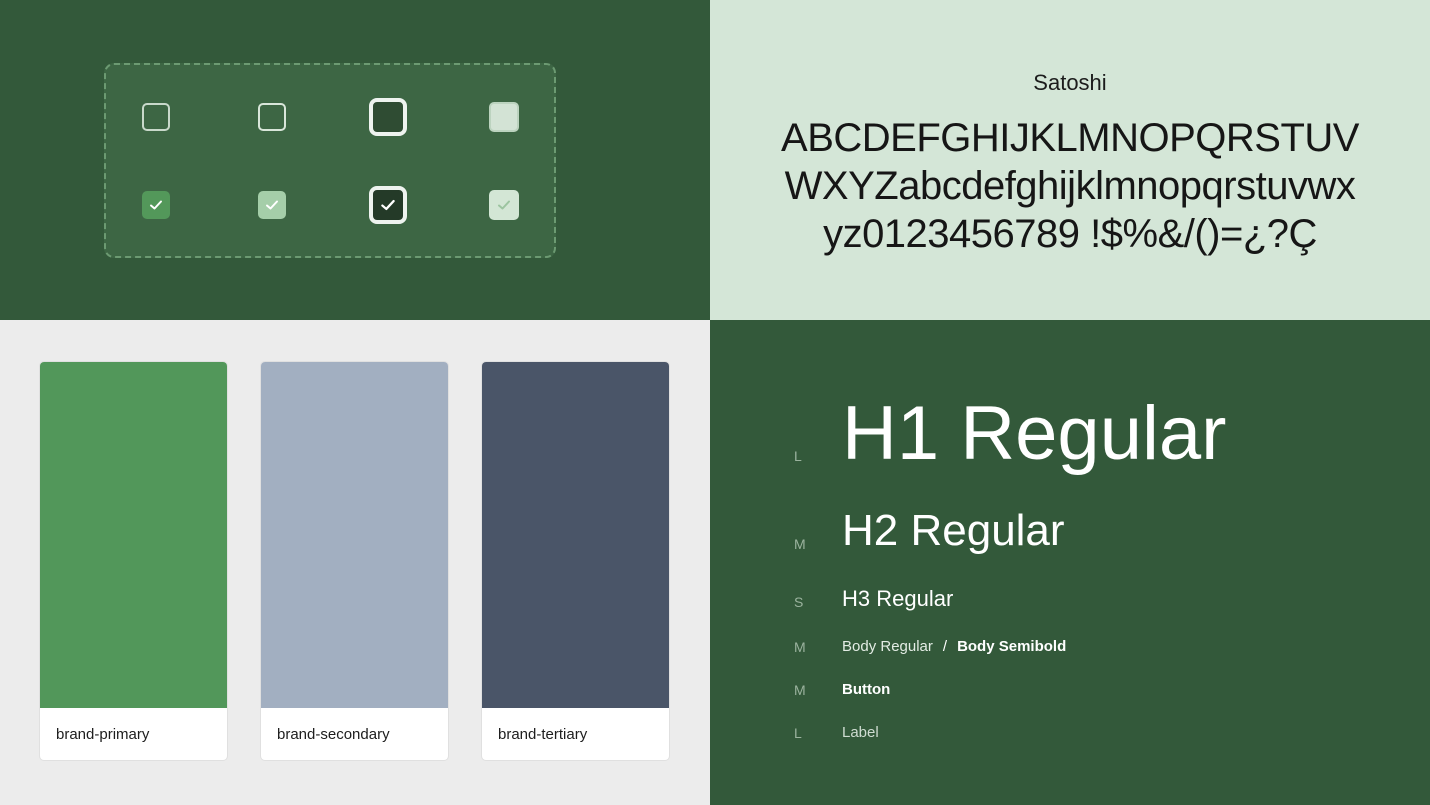 The image size is (1430, 805). What do you see at coordinates (866, 689) in the screenshot?
I see `button-sample: Button` at bounding box center [866, 689].